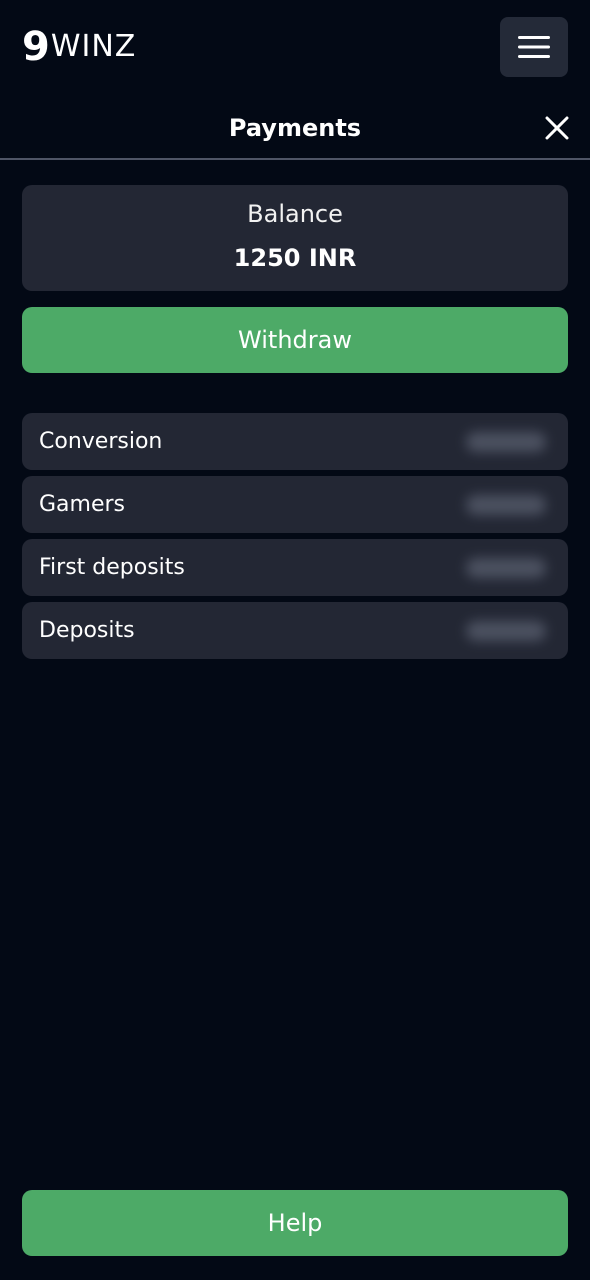  What do you see at coordinates (101, 441) in the screenshot?
I see `stat-label: Conversion` at bounding box center [101, 441].